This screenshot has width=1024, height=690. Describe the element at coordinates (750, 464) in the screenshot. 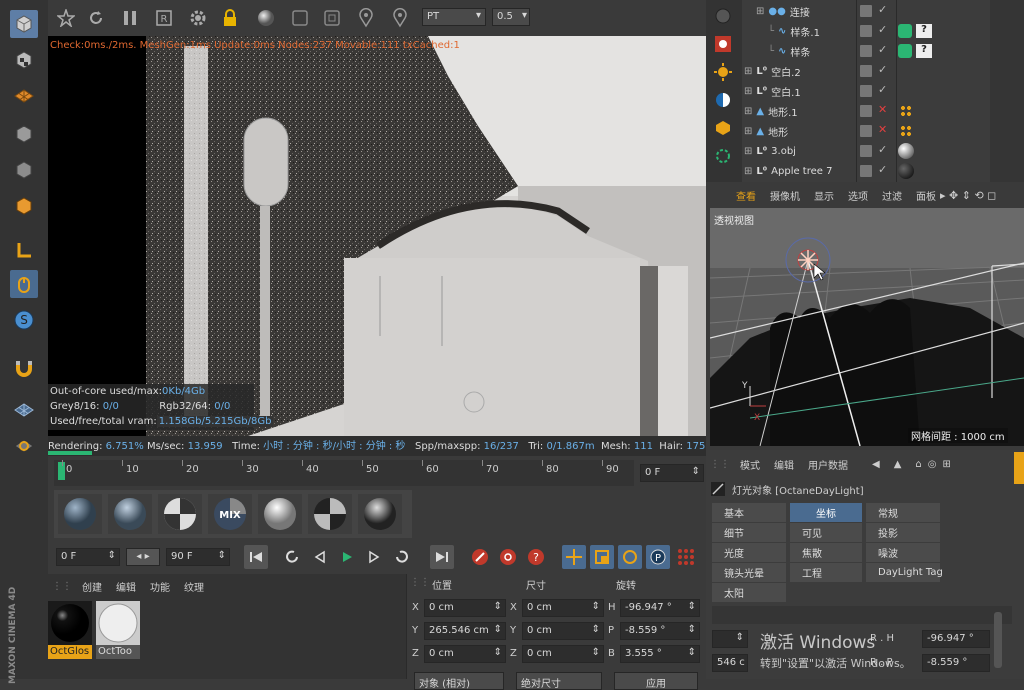

I see `attr-menu-mode: 模式` at that location.